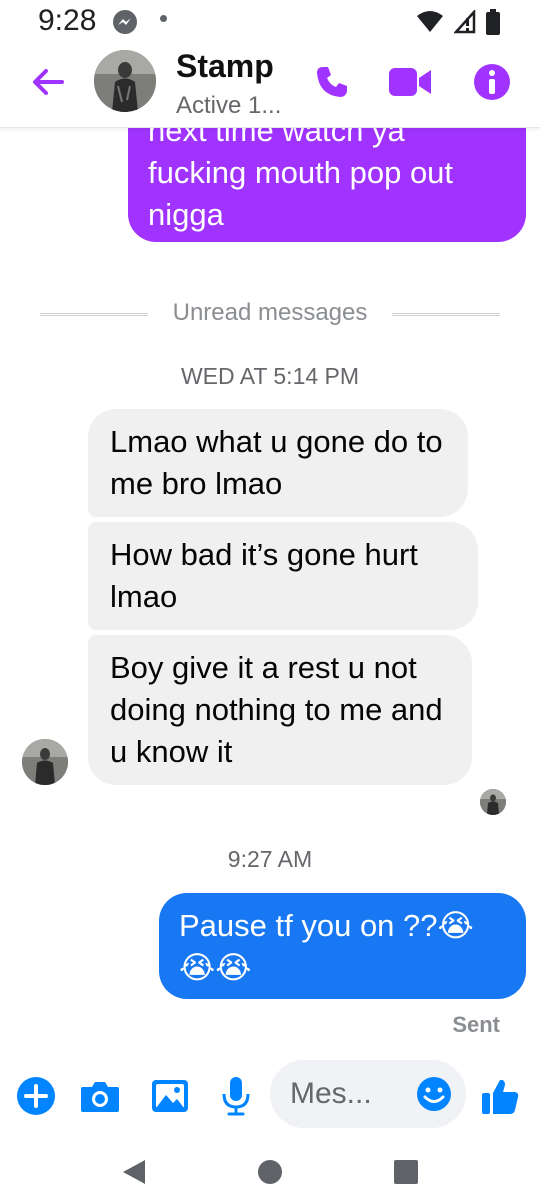 Image resolution: width=540 pixels, height=1200 pixels. What do you see at coordinates (45, 762) in the screenshot?
I see `sender-avatar` at bounding box center [45, 762].